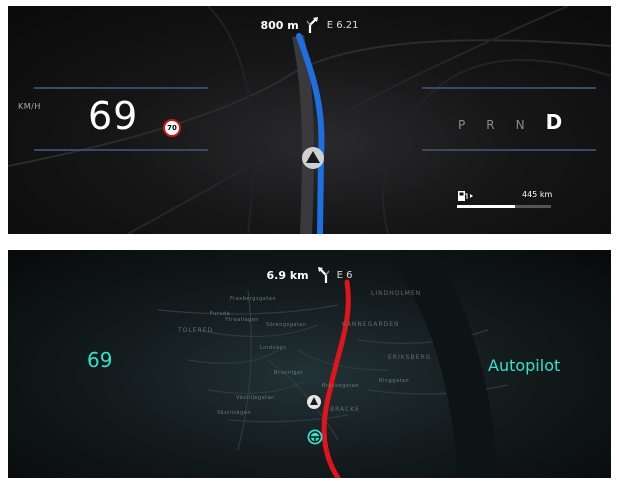 Image resolution: width=619 pixels, height=483 pixels. Describe the element at coordinates (537, 194) in the screenshot. I see `range-value: 445 km` at that location.